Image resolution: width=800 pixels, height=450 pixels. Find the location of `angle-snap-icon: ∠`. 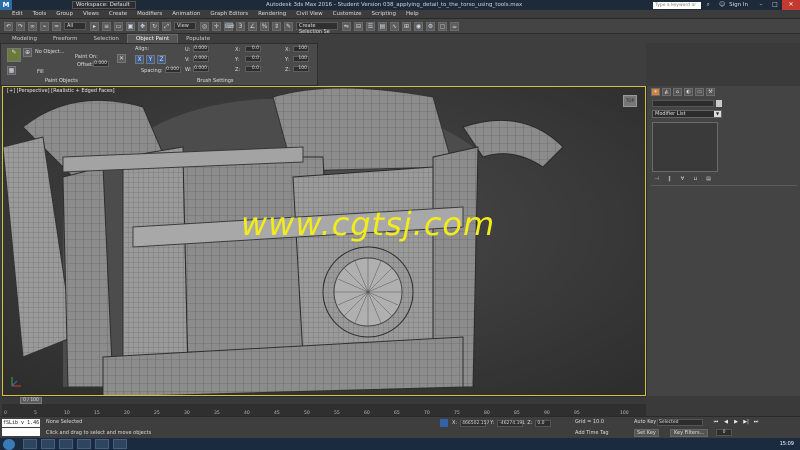

angle-snap-icon: ∠ is located at coordinates (252, 26).